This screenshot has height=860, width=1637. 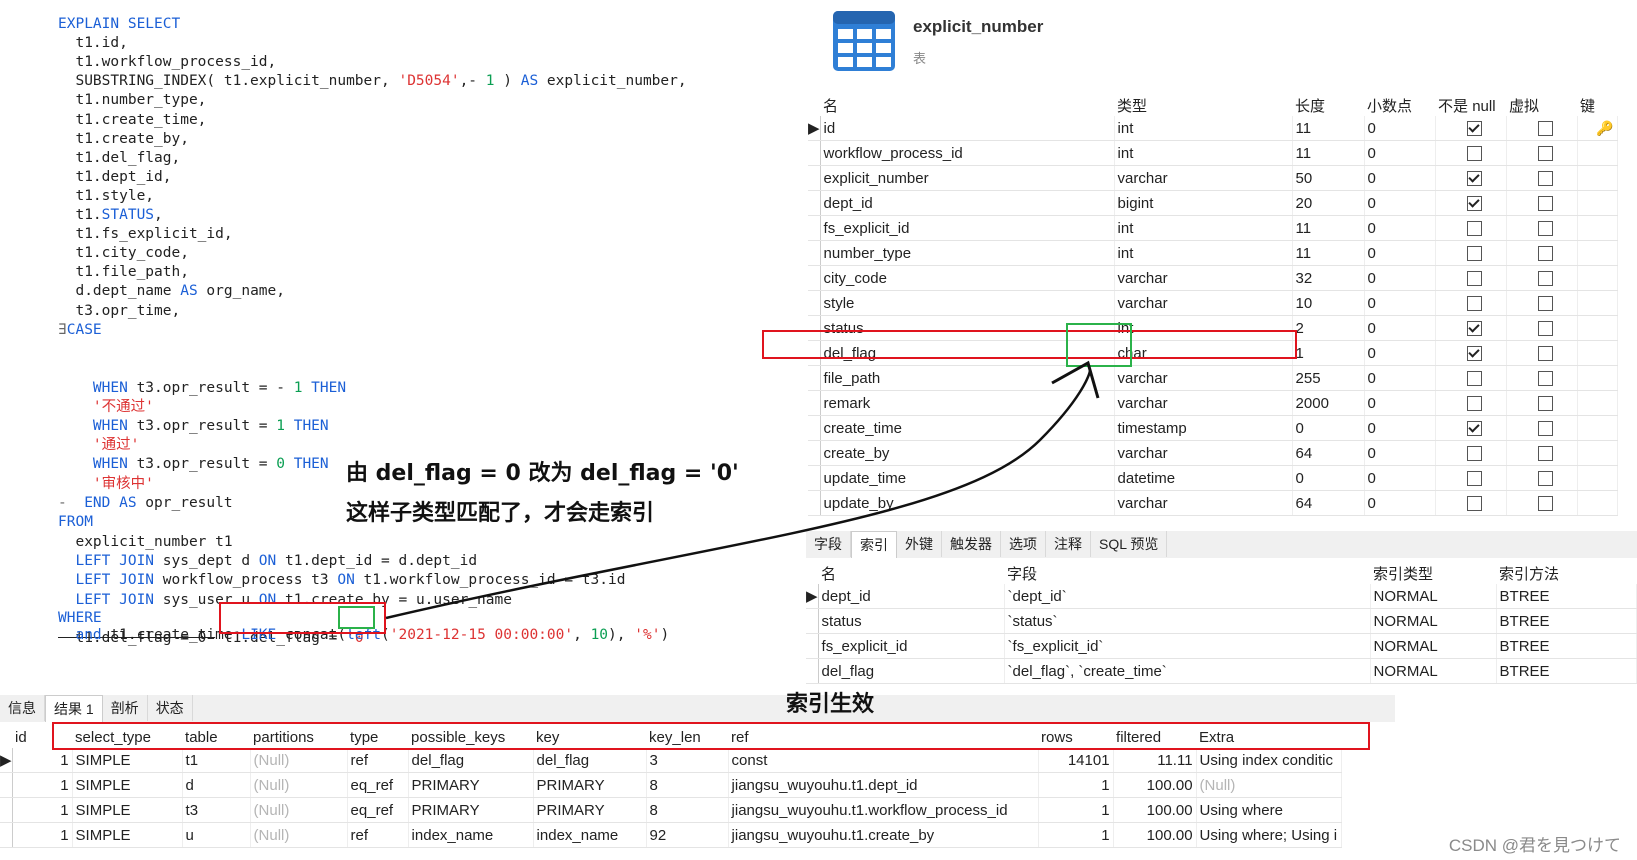 What do you see at coordinates (542, 473) in the screenshot?
I see `annotation-change-note: 由 del_flag = 0 改为 del_flag = '0'` at bounding box center [542, 473].